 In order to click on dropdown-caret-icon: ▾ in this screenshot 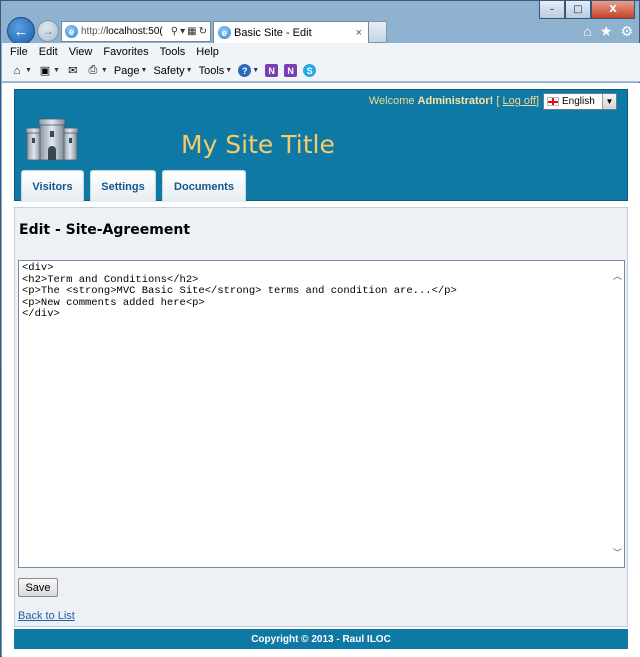, I will do `click(182, 31)`.